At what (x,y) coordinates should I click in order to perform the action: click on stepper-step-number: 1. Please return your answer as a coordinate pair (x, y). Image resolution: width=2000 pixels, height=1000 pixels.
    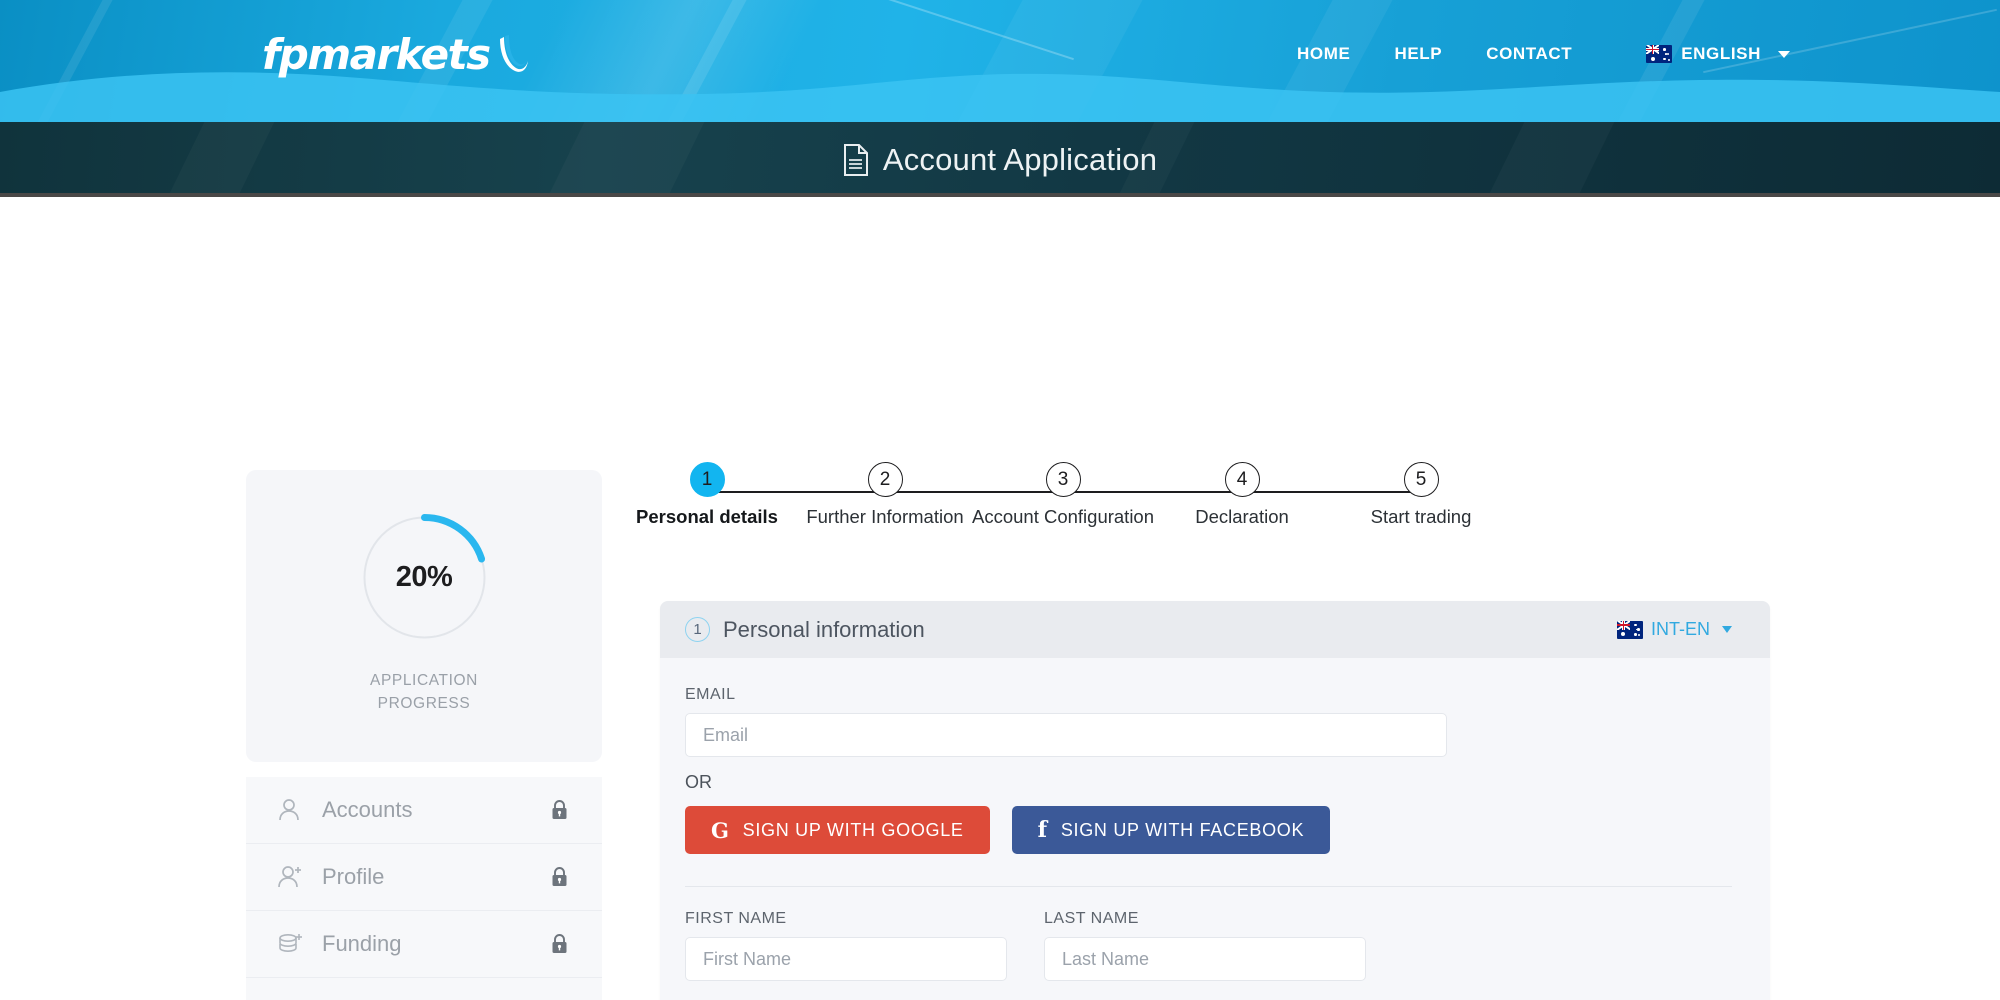
    Looking at the image, I should click on (707, 479).